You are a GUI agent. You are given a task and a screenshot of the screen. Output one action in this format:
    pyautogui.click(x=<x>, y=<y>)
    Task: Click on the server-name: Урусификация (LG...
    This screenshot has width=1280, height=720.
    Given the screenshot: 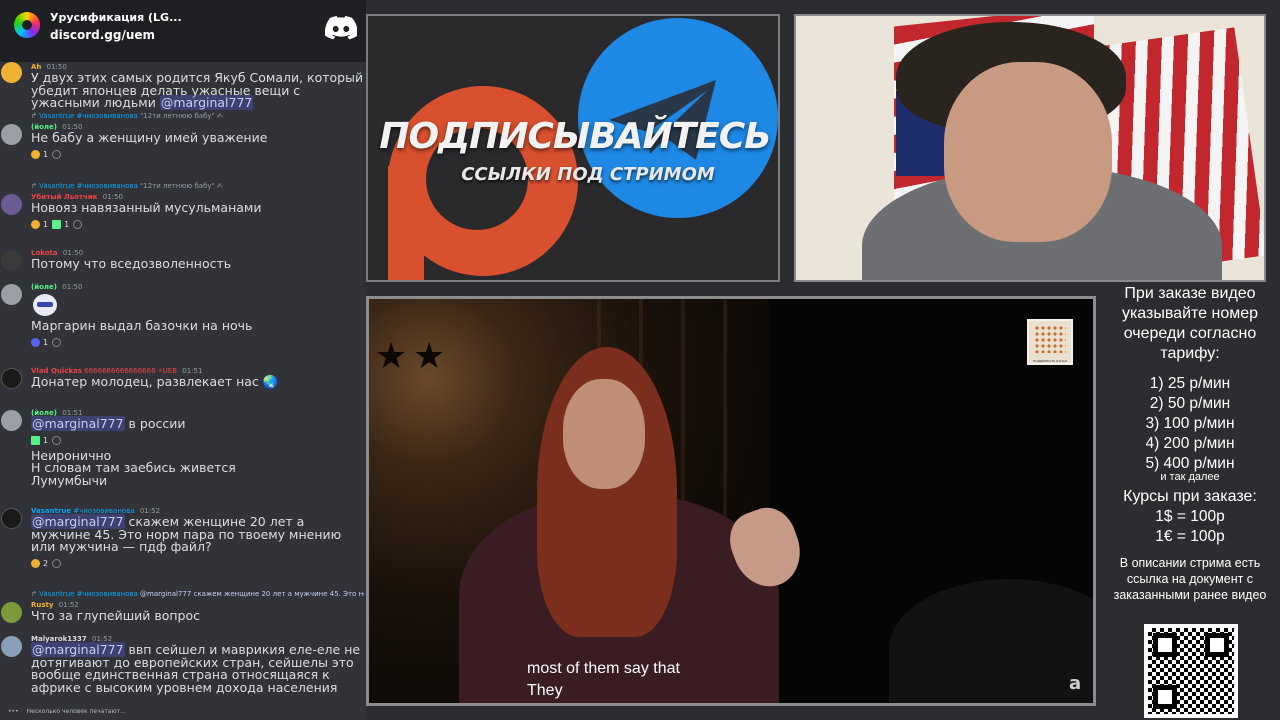 What is the action you would take?
    pyautogui.click(x=116, y=17)
    